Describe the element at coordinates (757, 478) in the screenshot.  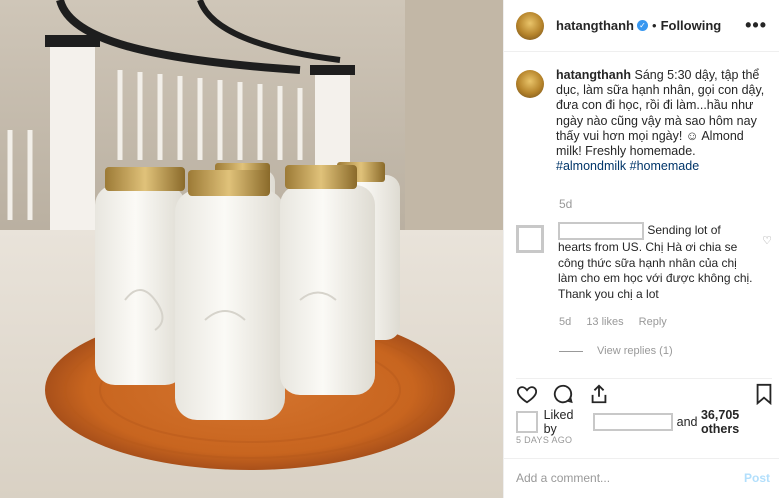
I see `post-button: Post` at that location.